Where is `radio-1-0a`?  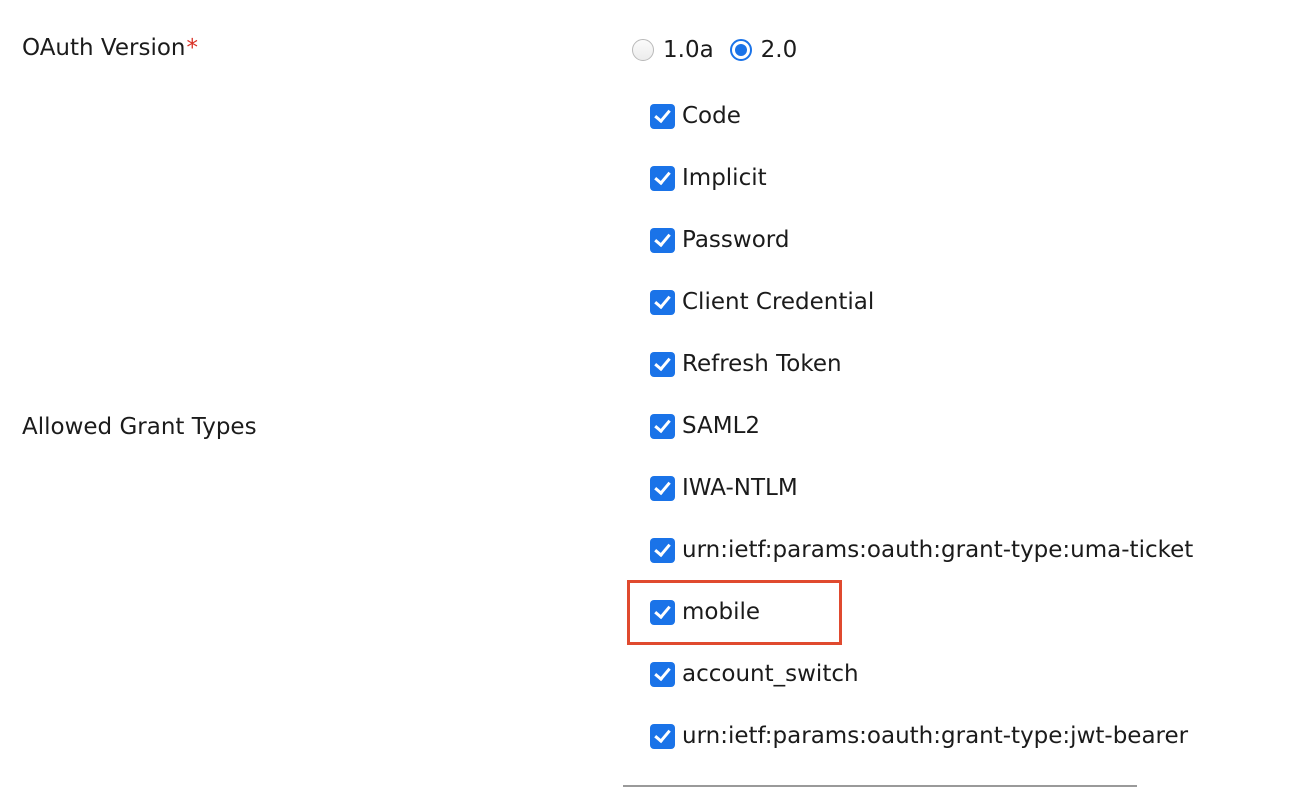
radio-1-0a is located at coordinates (643, 50).